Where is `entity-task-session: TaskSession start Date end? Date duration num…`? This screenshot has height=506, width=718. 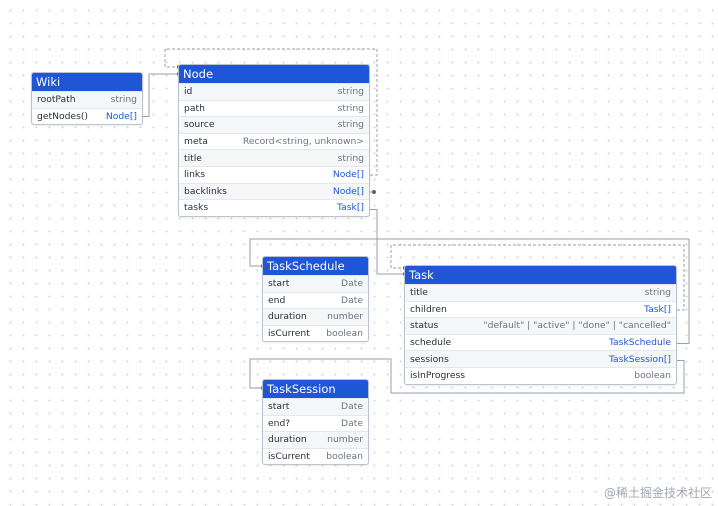
entity-task-session: TaskSession start Date end? Date duration num… is located at coordinates (315, 422).